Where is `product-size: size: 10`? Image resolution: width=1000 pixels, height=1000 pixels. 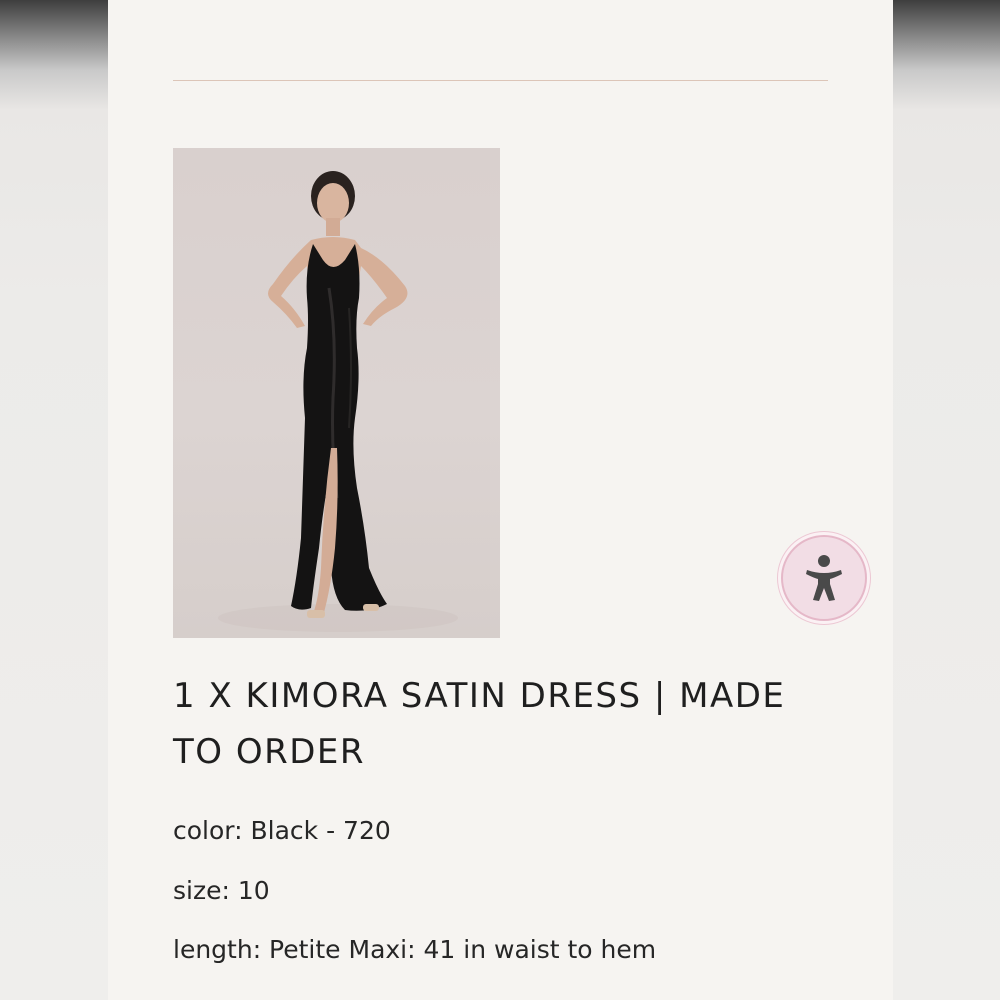 product-size: size: 10 is located at coordinates (221, 890).